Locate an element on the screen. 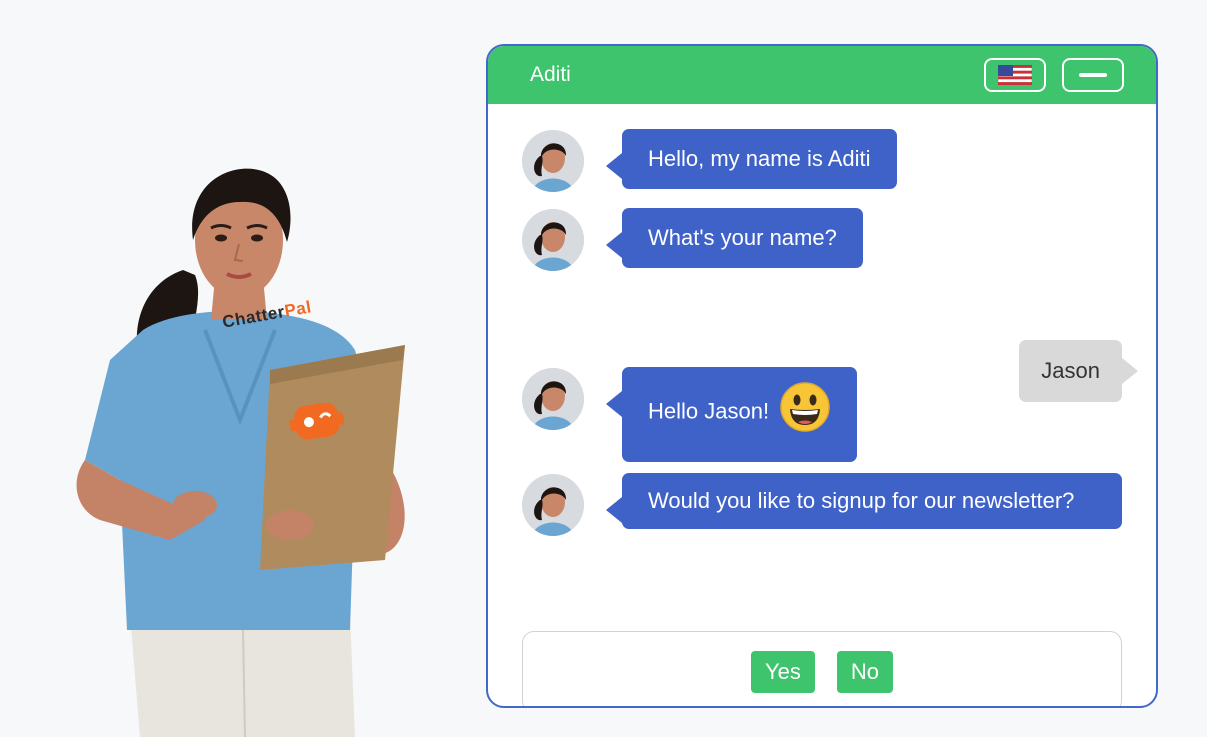 This screenshot has height=737, width=1207. message-text: What's your name? is located at coordinates (742, 237).